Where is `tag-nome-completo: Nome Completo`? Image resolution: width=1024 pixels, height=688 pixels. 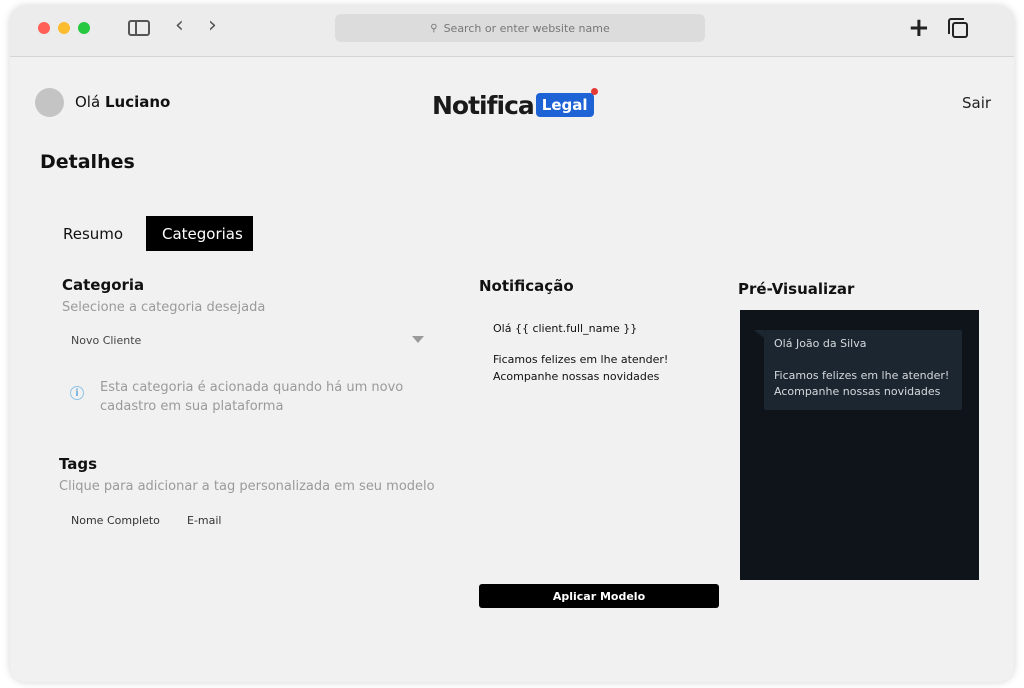 tag-nome-completo: Nome Completo is located at coordinates (115, 520).